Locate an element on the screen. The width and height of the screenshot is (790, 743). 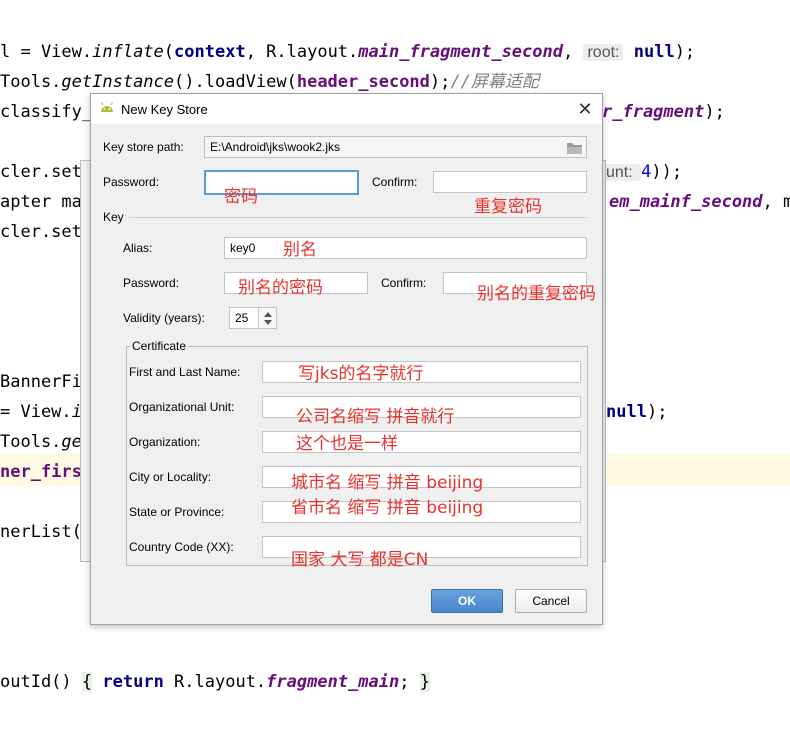
code-token: unt: is located at coordinates (622, 172).